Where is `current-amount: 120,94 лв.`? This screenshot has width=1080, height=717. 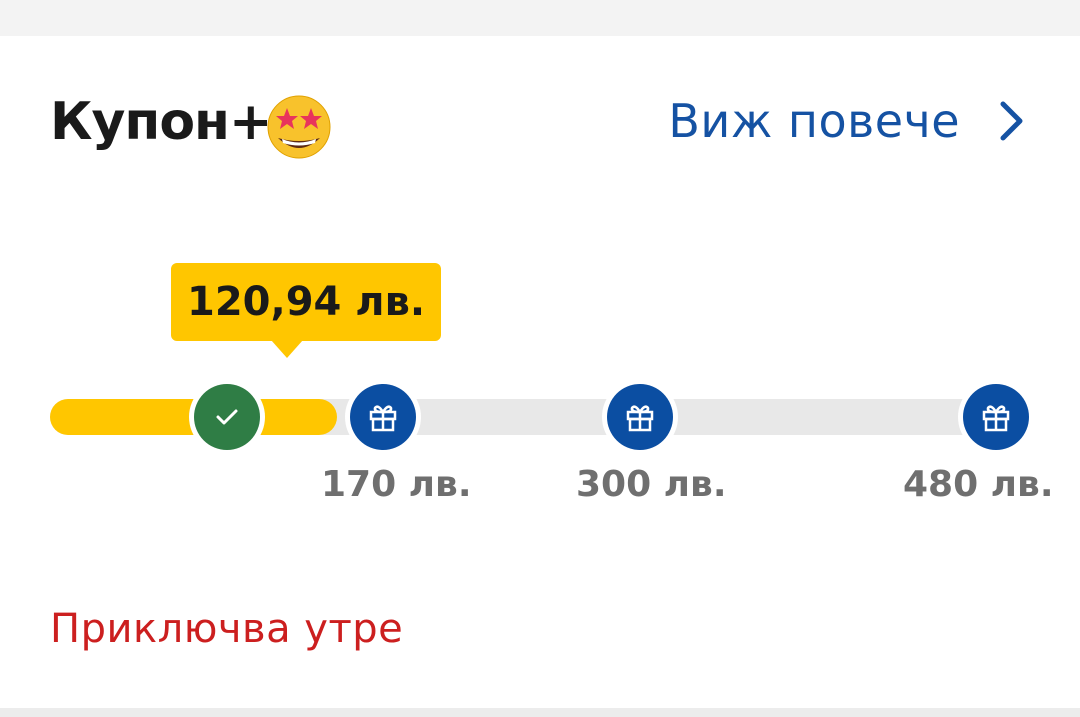 current-amount: 120,94 лв. is located at coordinates (306, 302).